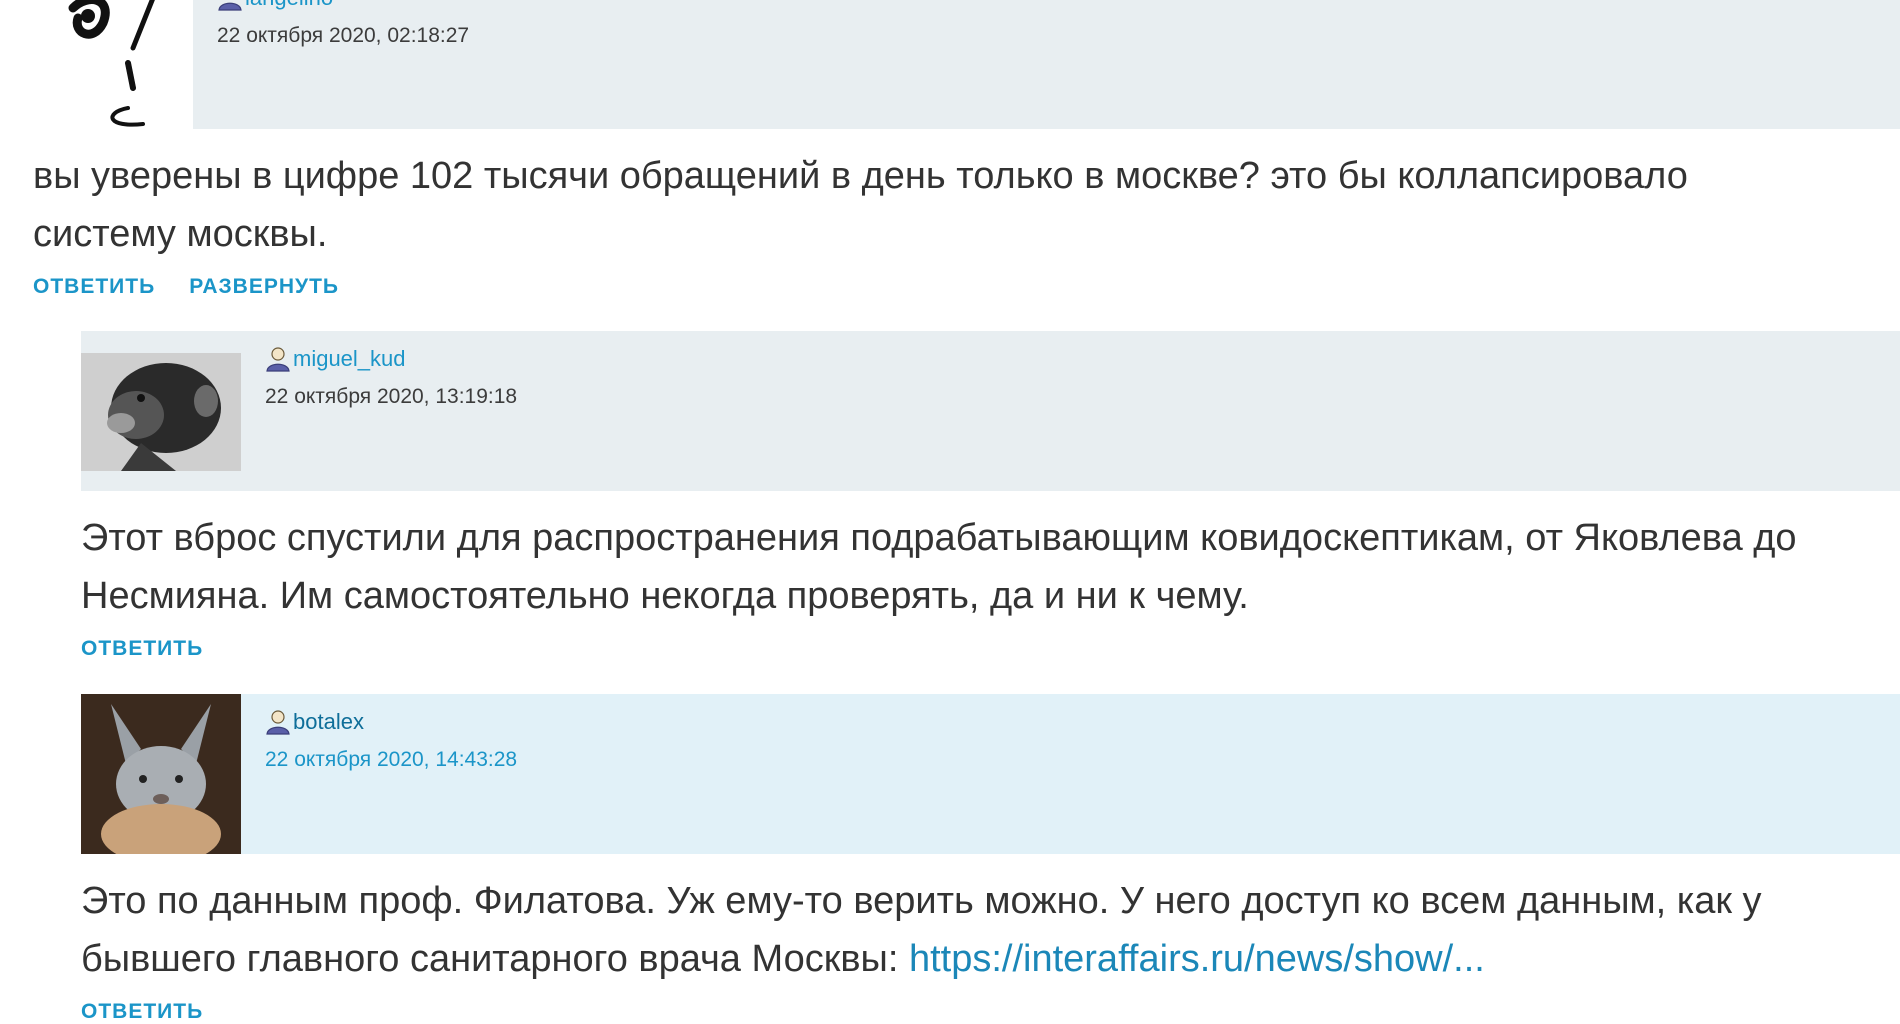  I want to click on expand-button: РАЗВЕРНУТЬ, so click(264, 287).